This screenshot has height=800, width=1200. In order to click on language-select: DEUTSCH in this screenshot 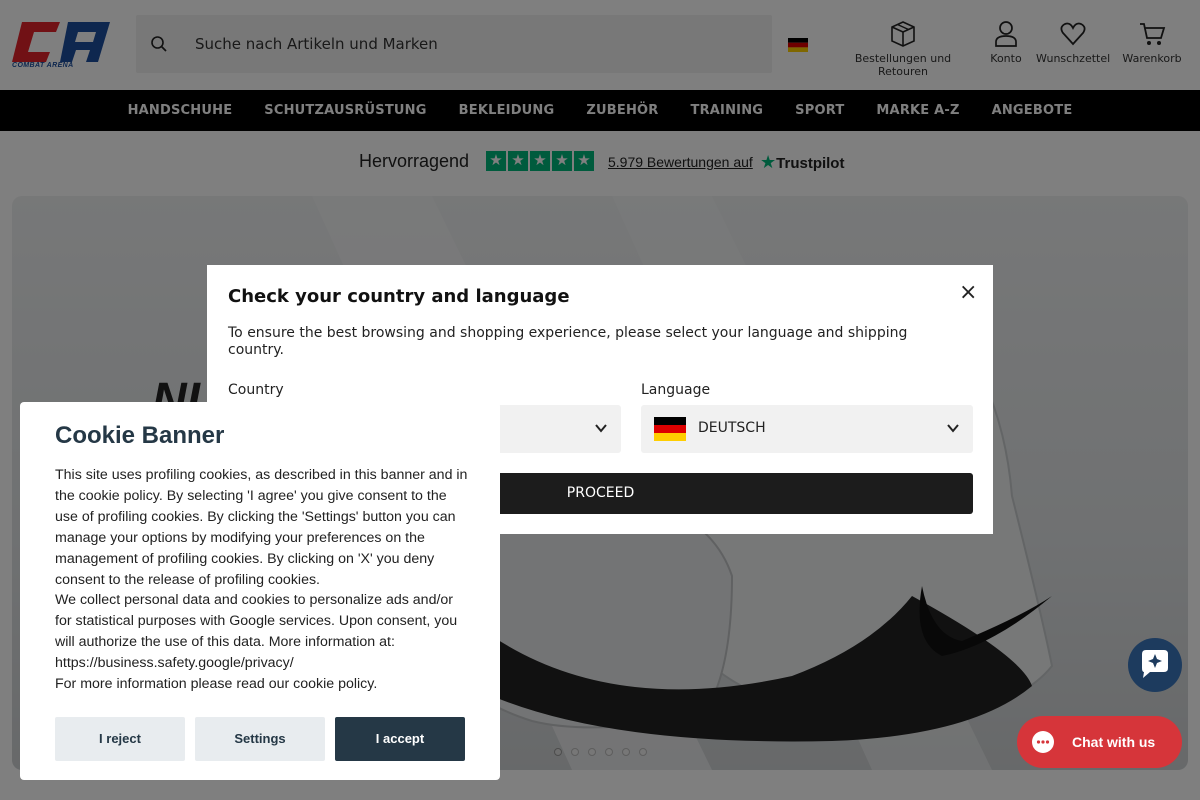, I will do `click(807, 429)`.